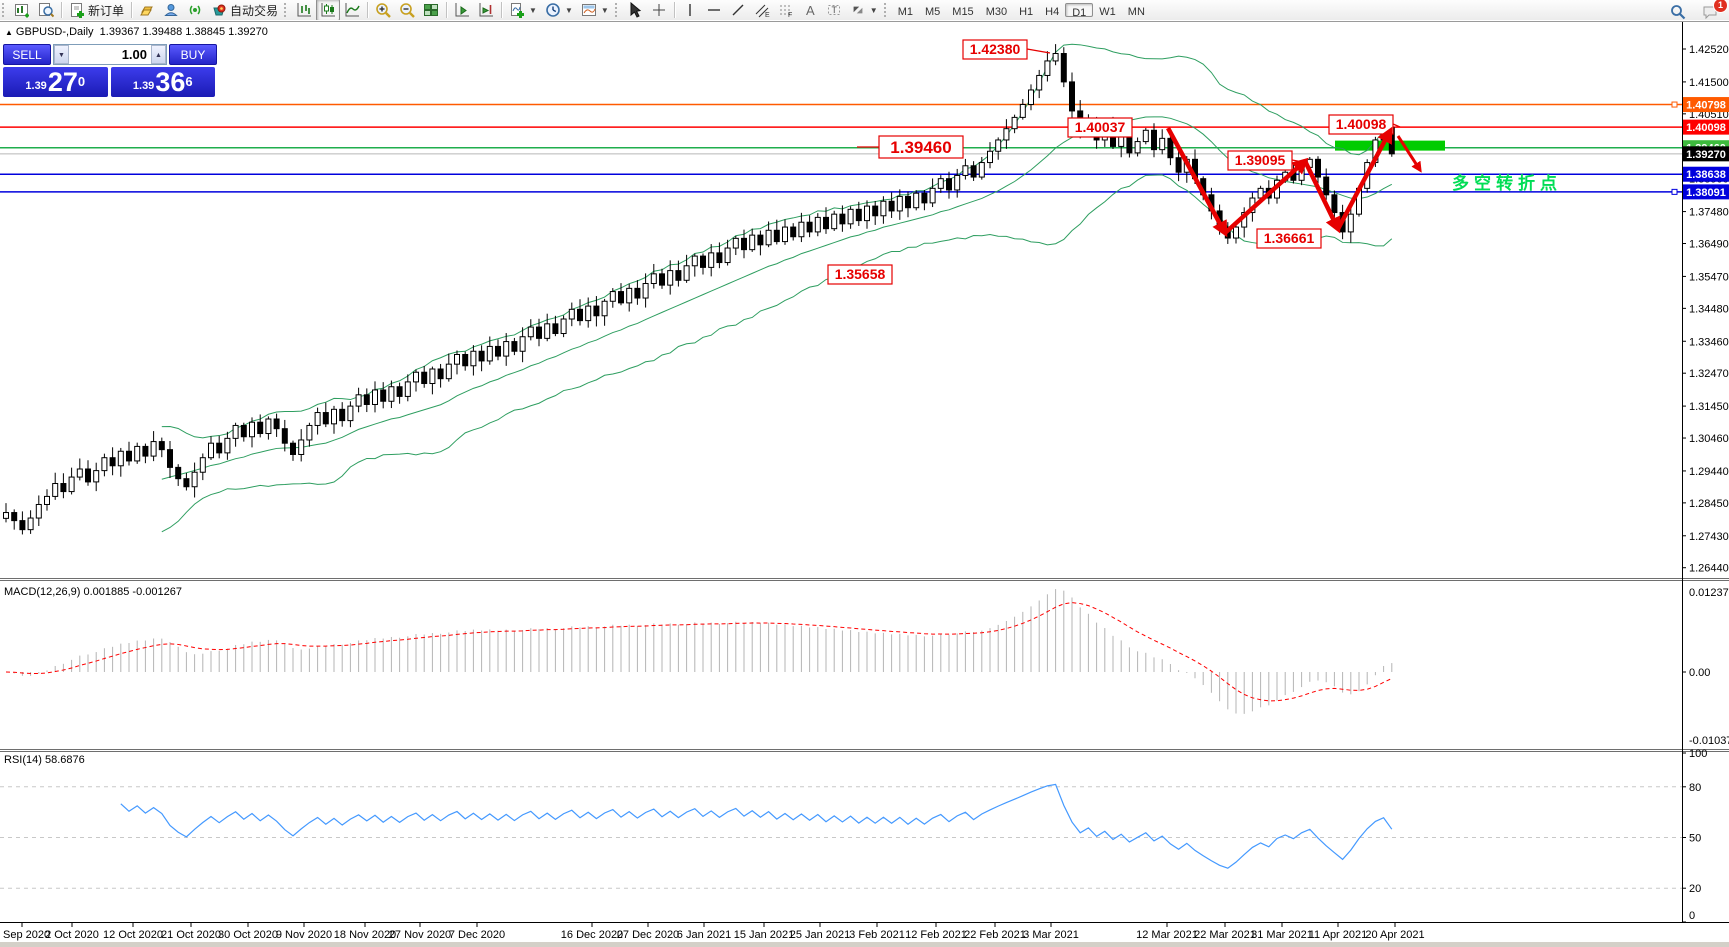  I want to click on price-tick: 1.29440, so click(1709, 472).